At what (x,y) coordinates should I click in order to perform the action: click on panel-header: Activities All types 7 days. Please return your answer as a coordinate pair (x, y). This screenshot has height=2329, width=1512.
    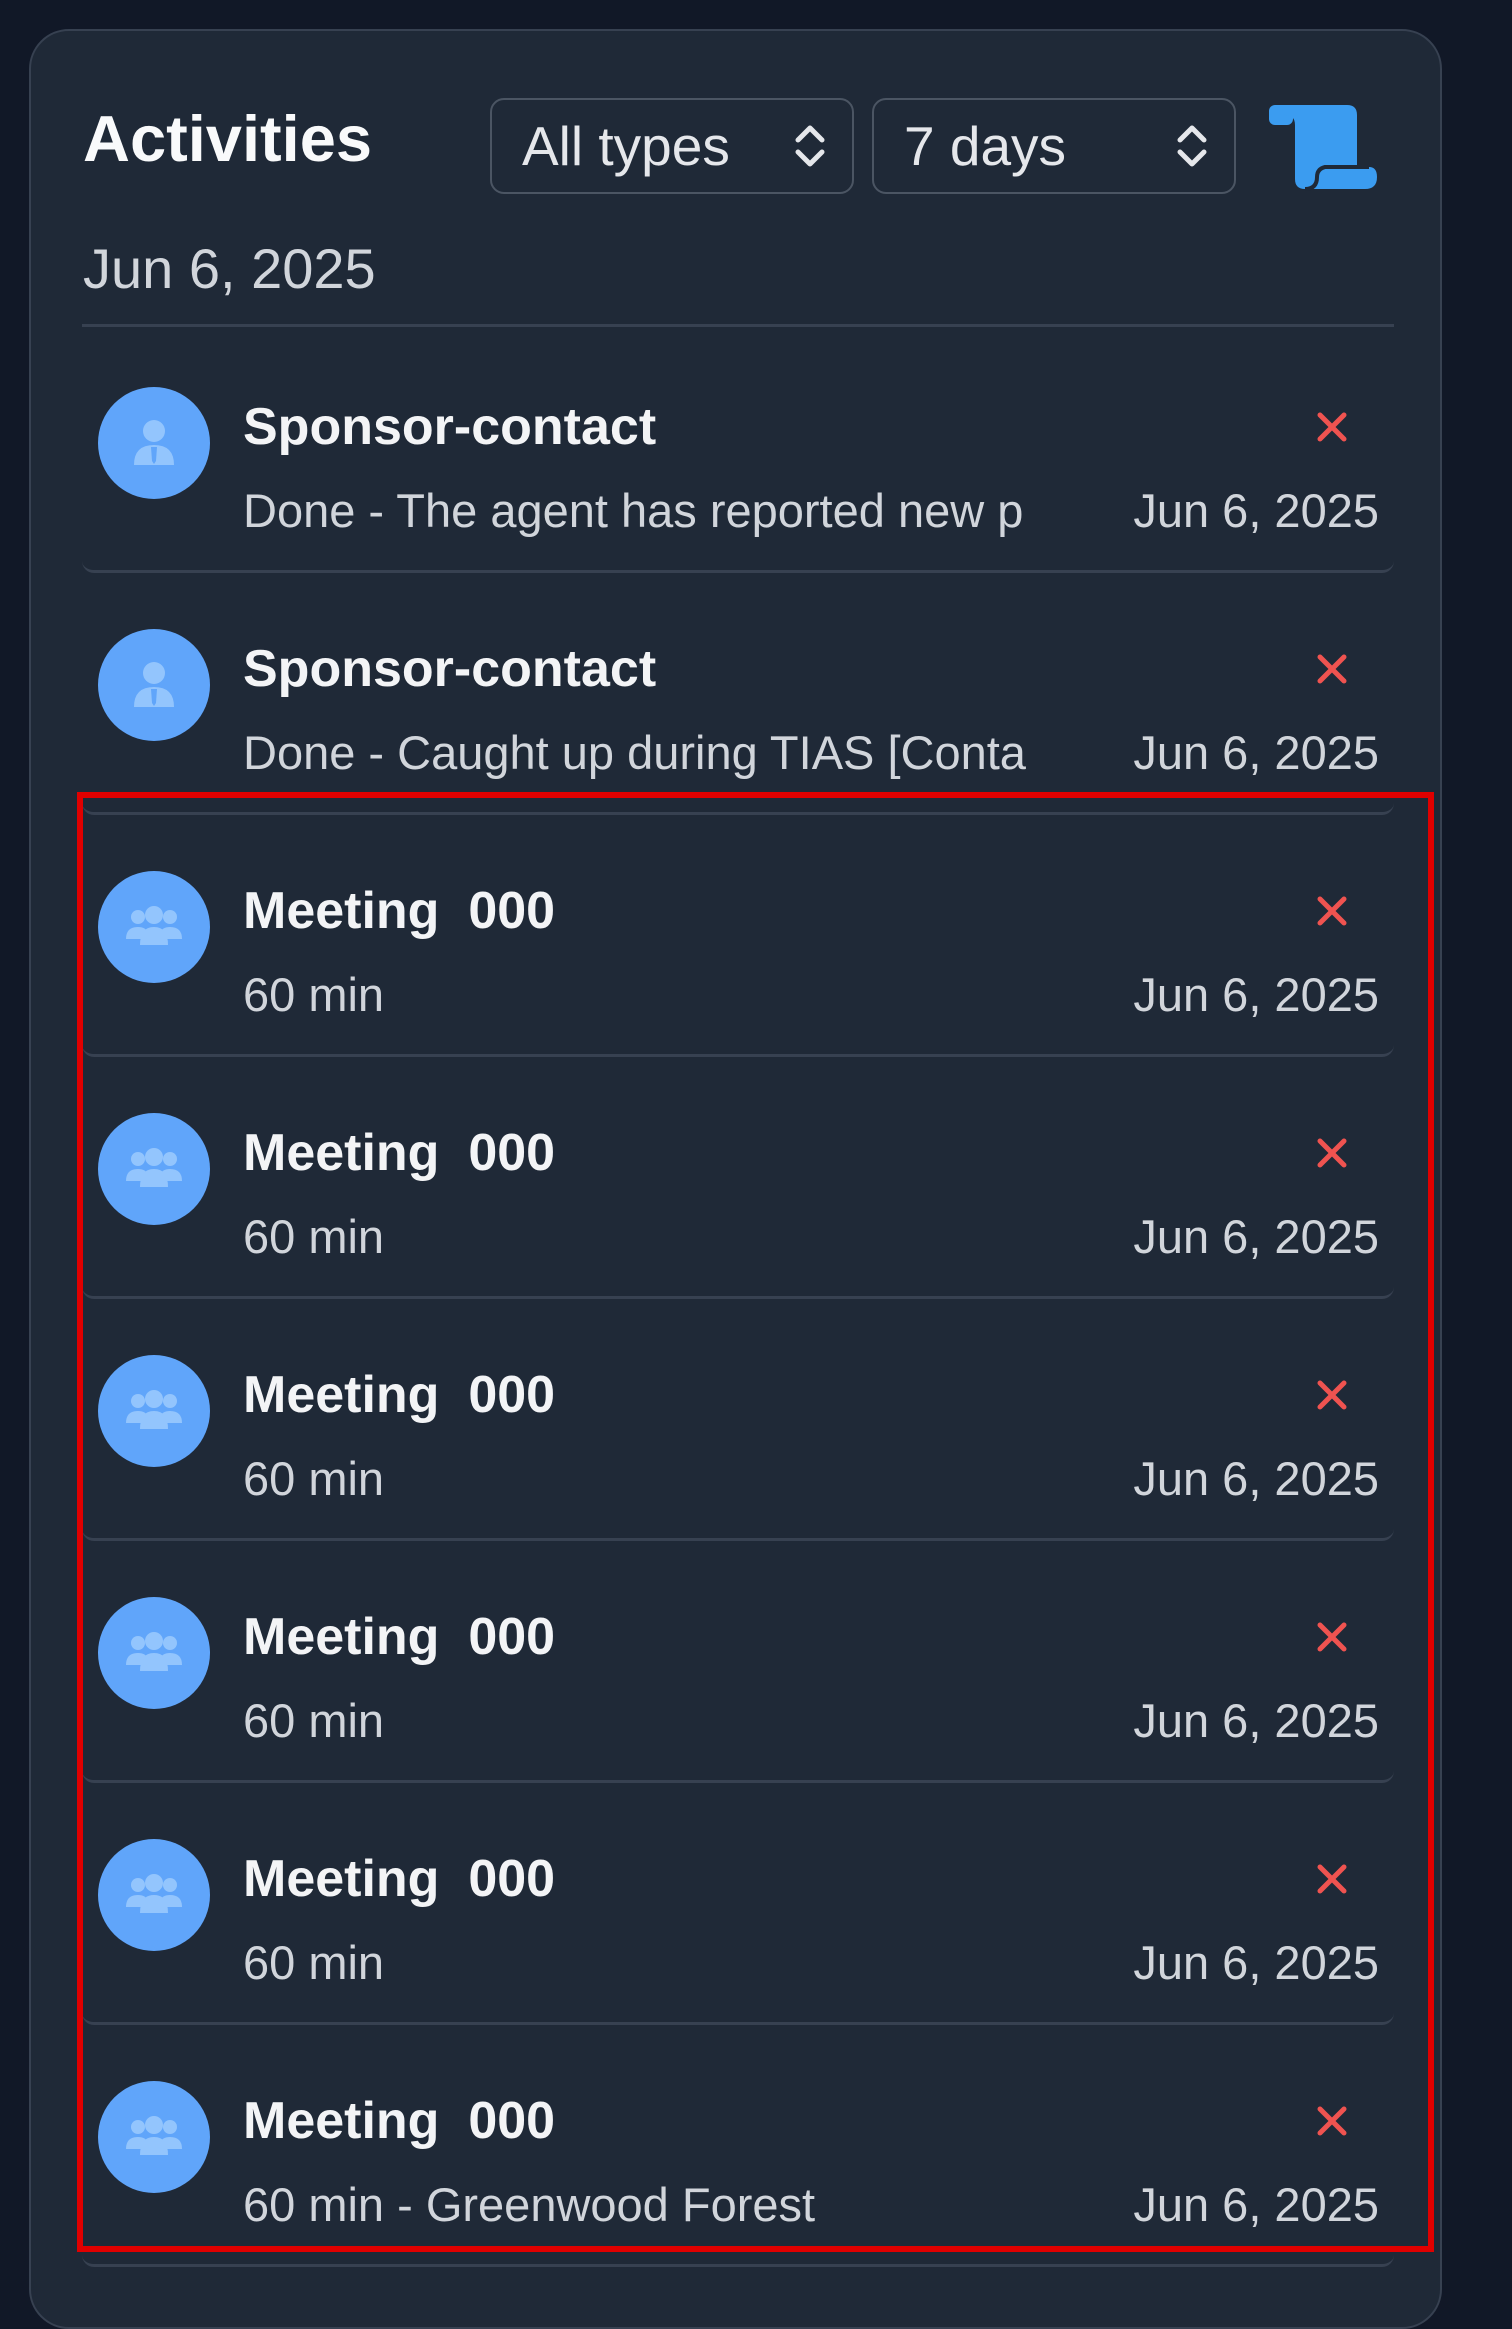
    Looking at the image, I should click on (735, 112).